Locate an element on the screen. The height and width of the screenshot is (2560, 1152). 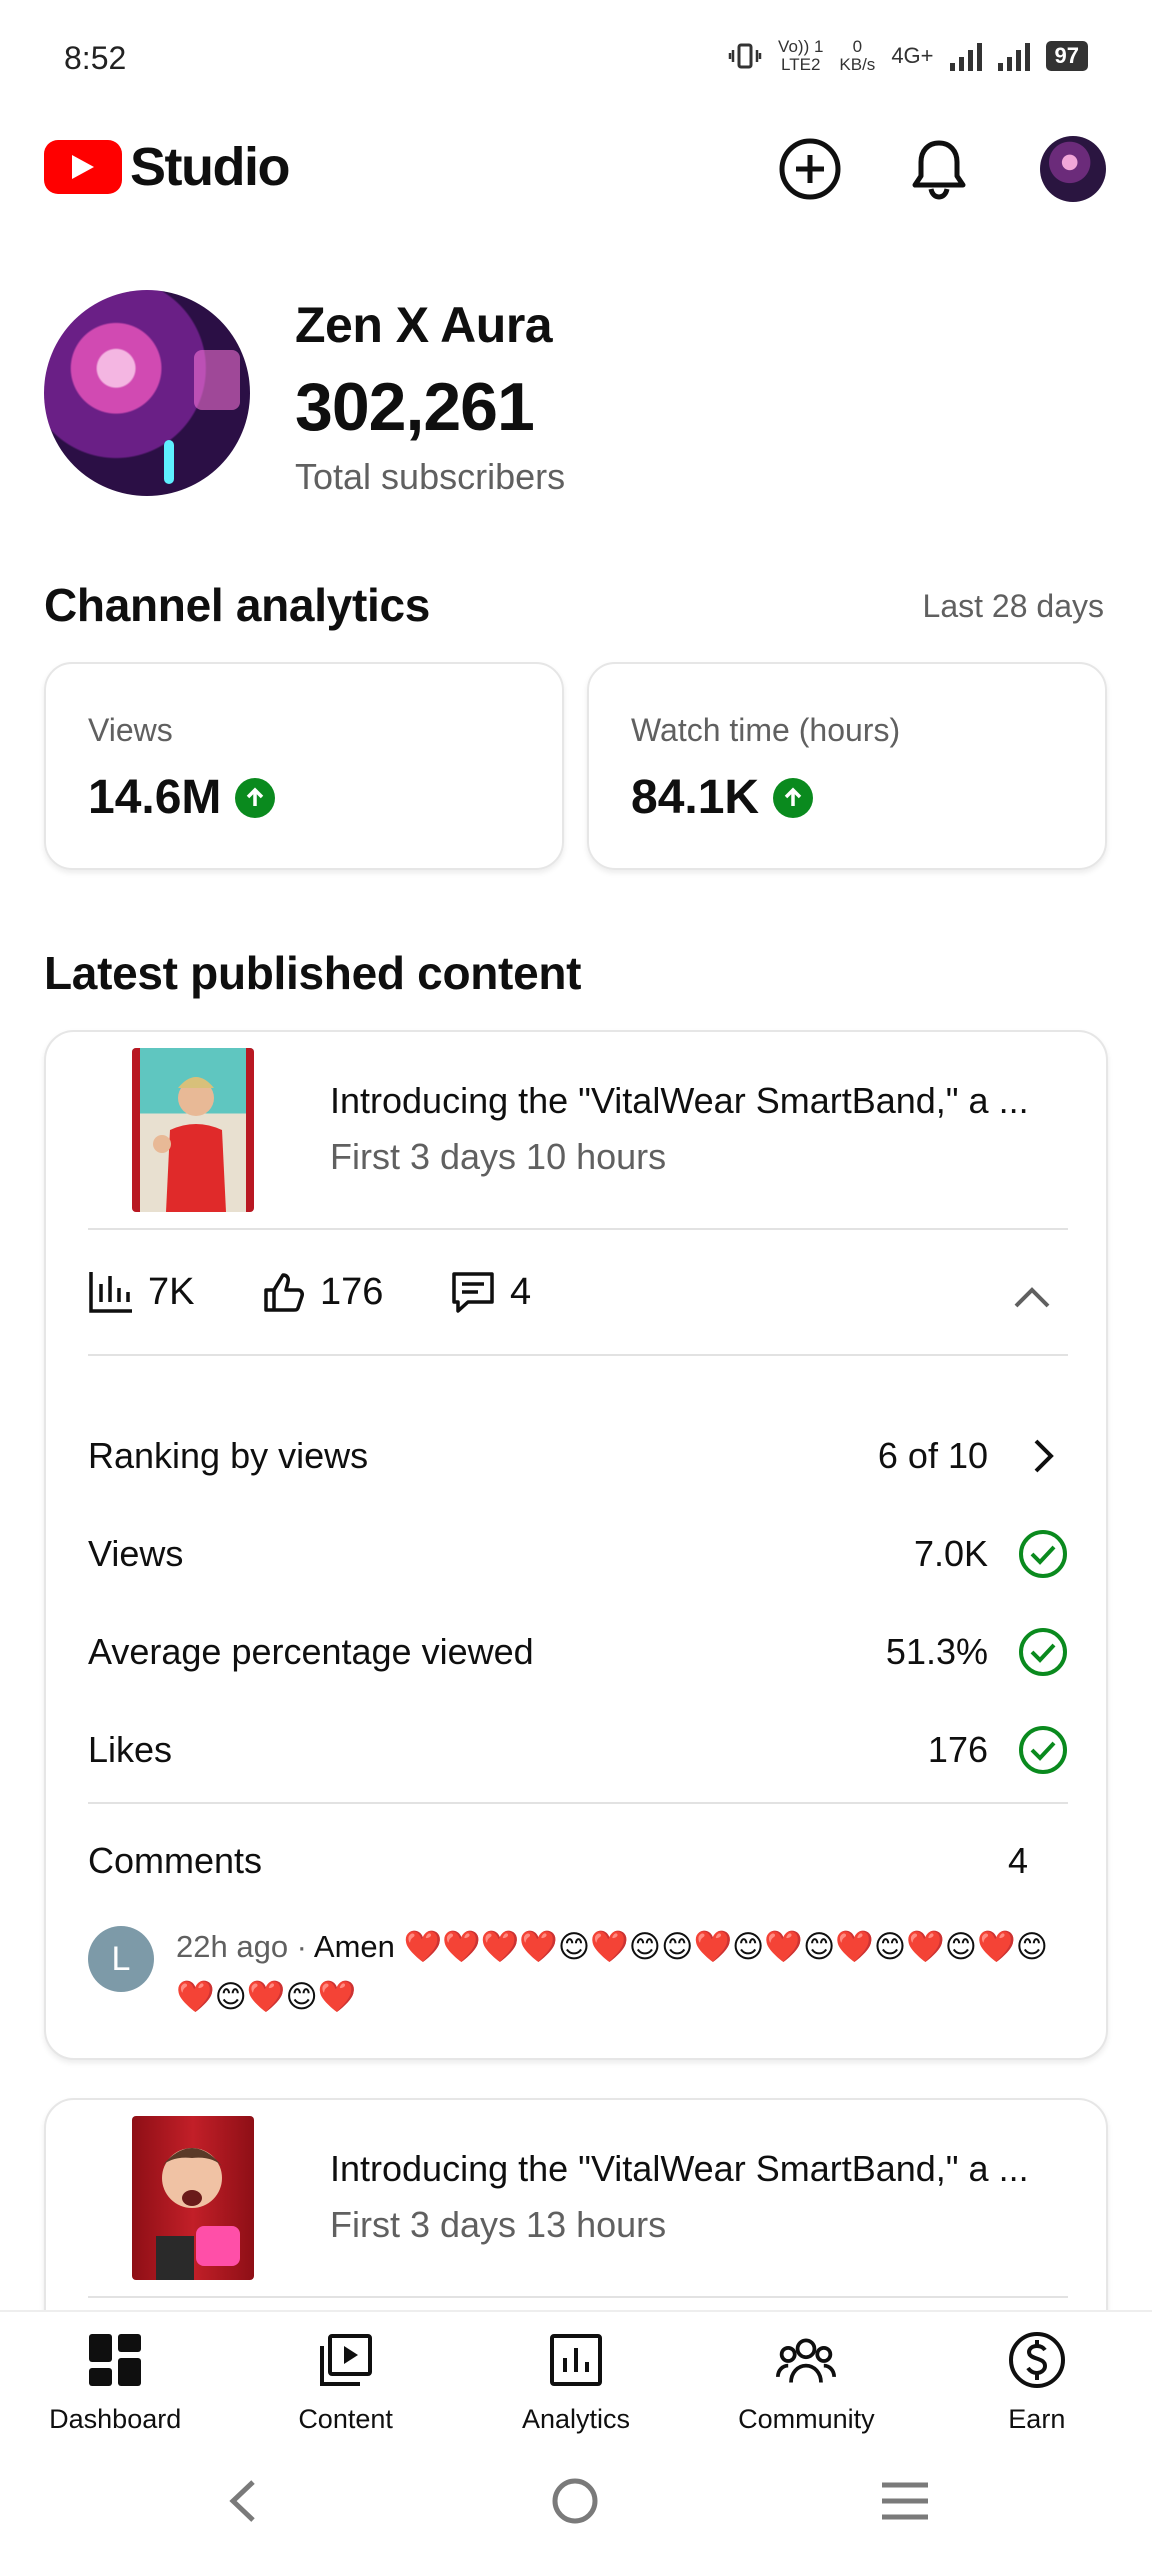
network-type: 4G+ is located at coordinates (912, 55).